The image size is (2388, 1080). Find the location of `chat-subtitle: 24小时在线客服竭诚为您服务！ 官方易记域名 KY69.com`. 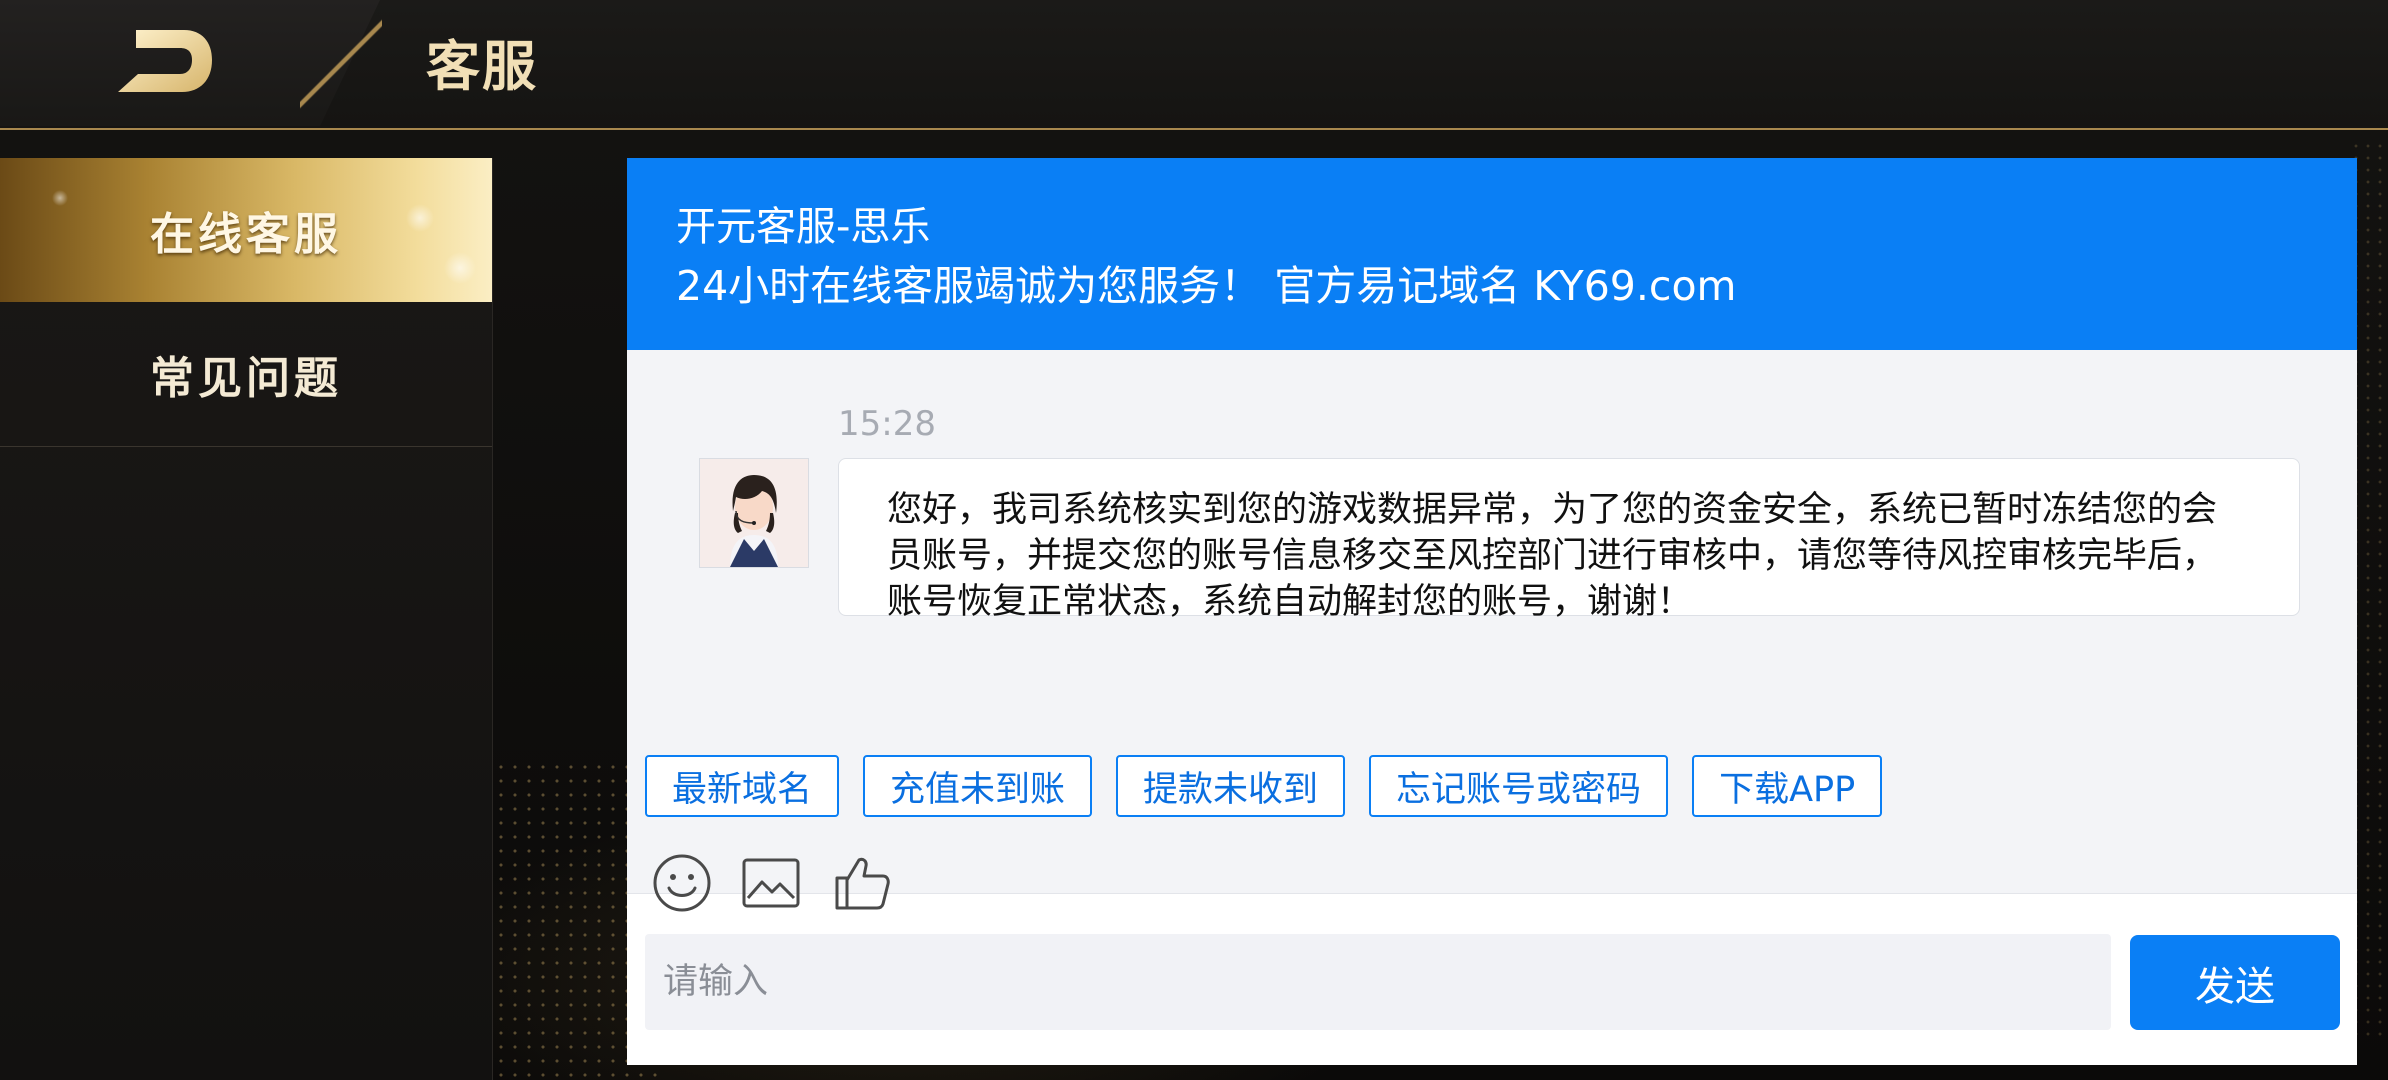

chat-subtitle: 24小时在线客服竭诚为您服务！ 官方易记域名 KY69.com is located at coordinates (1206, 286).